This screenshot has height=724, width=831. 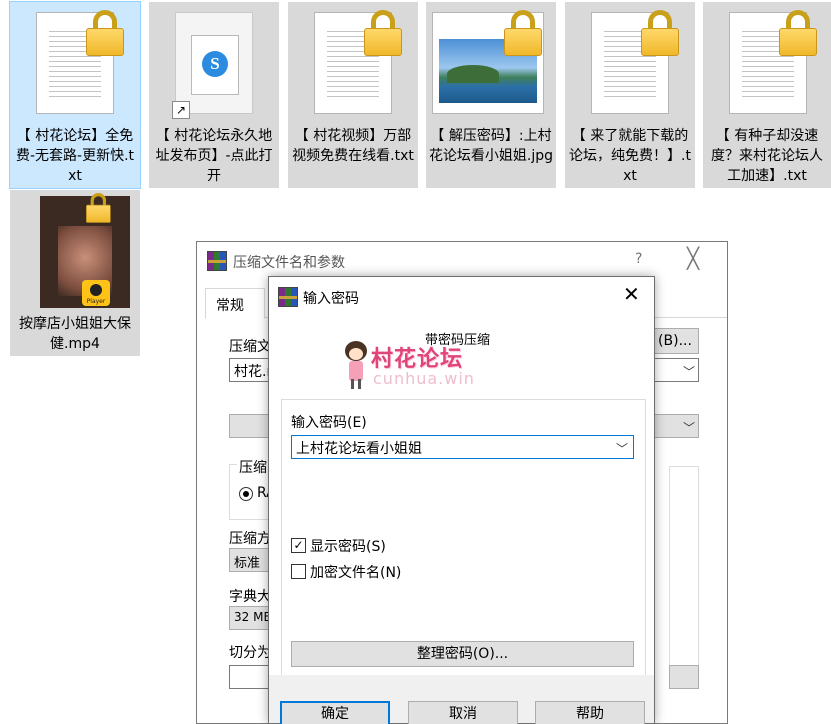 I want to click on file-caption: 【 解压密码】:上村花论坛看小姐姐.jpg, so click(x=491, y=146).